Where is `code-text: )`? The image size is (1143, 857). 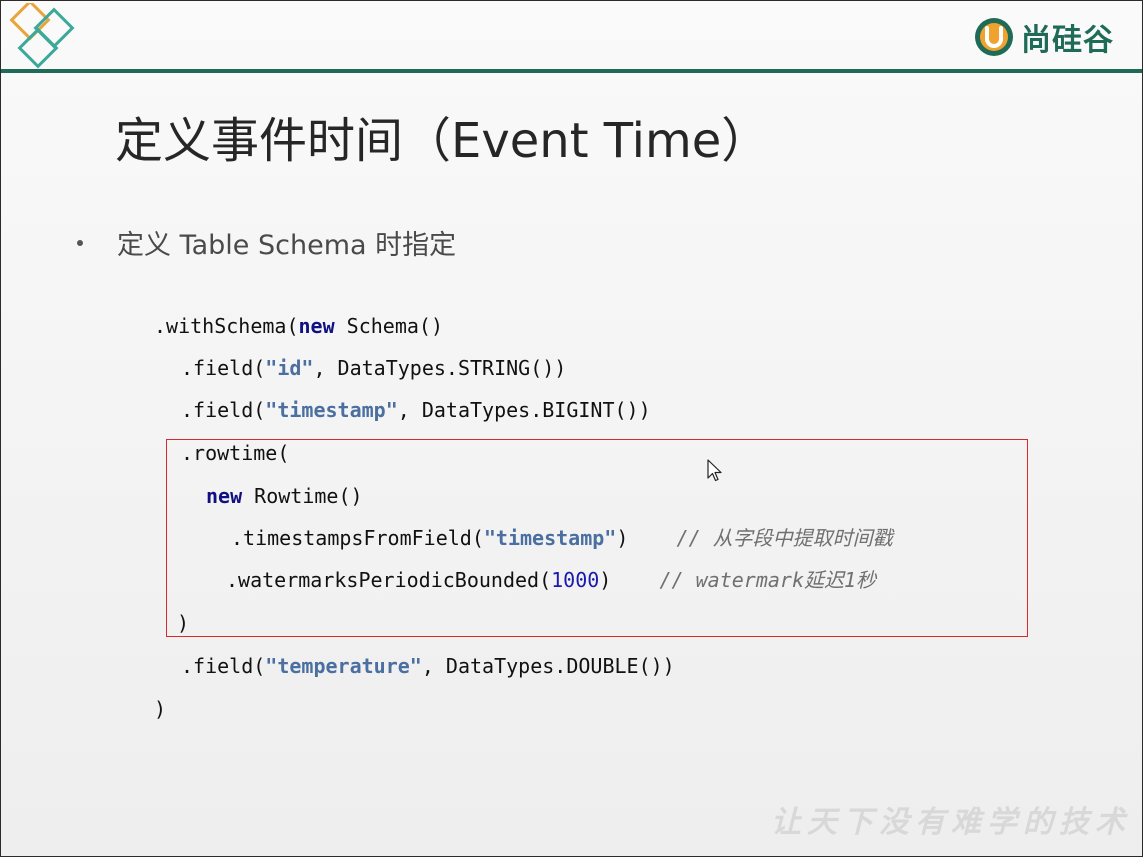 code-text: ) is located at coordinates (160, 709).